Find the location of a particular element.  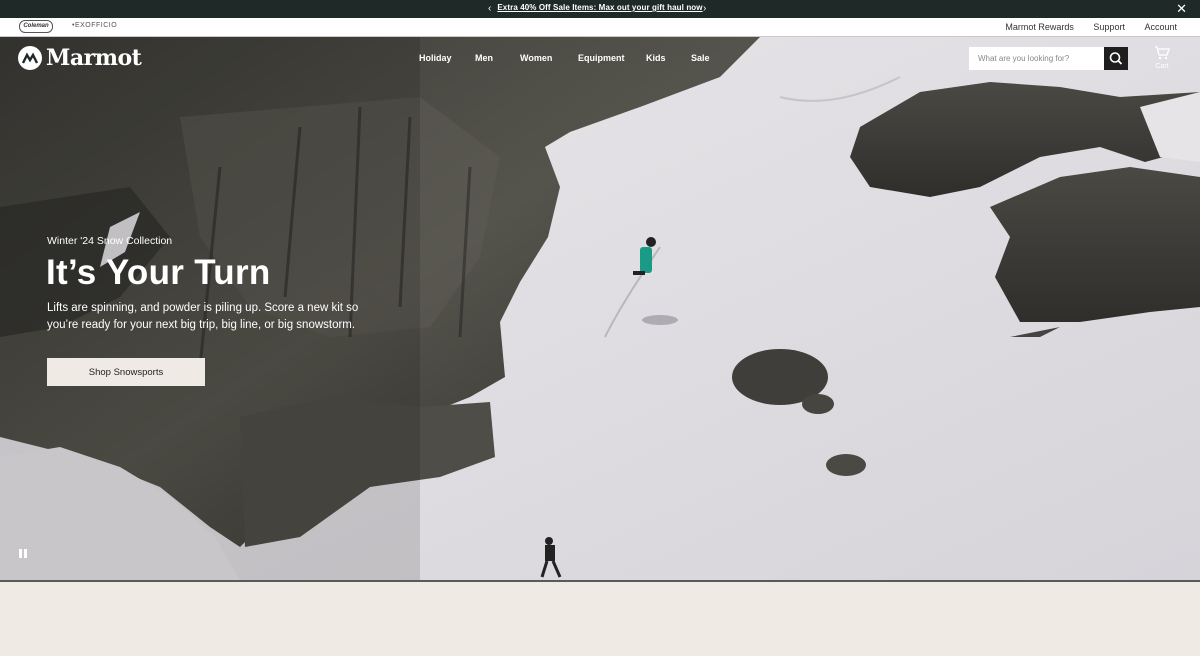

cart-button: Cart is located at coordinates (1162, 58).